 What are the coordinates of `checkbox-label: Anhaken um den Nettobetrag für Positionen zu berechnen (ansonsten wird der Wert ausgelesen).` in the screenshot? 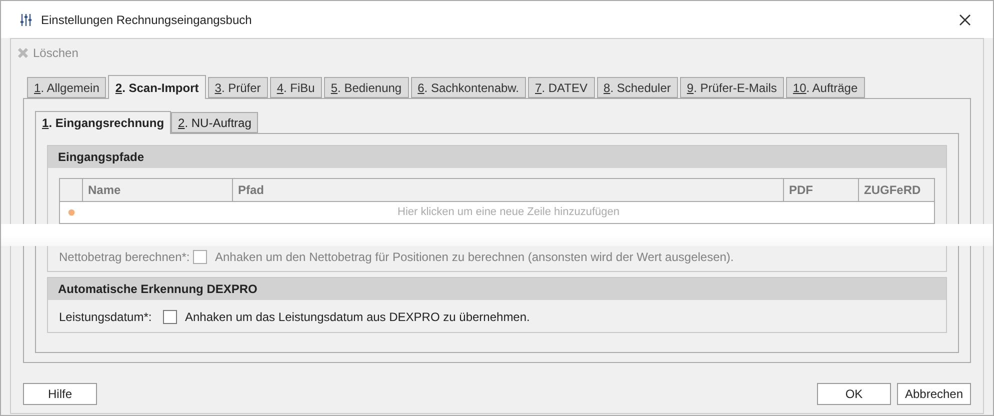 It's located at (474, 257).